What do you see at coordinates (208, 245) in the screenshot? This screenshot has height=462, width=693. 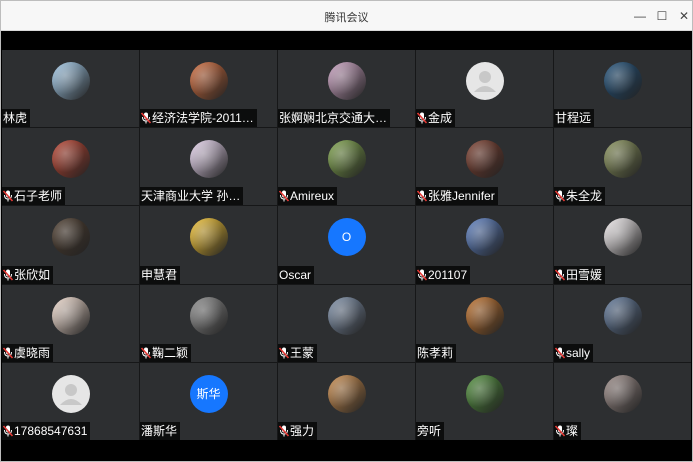 I see `participant-tile: 申慧君` at bounding box center [208, 245].